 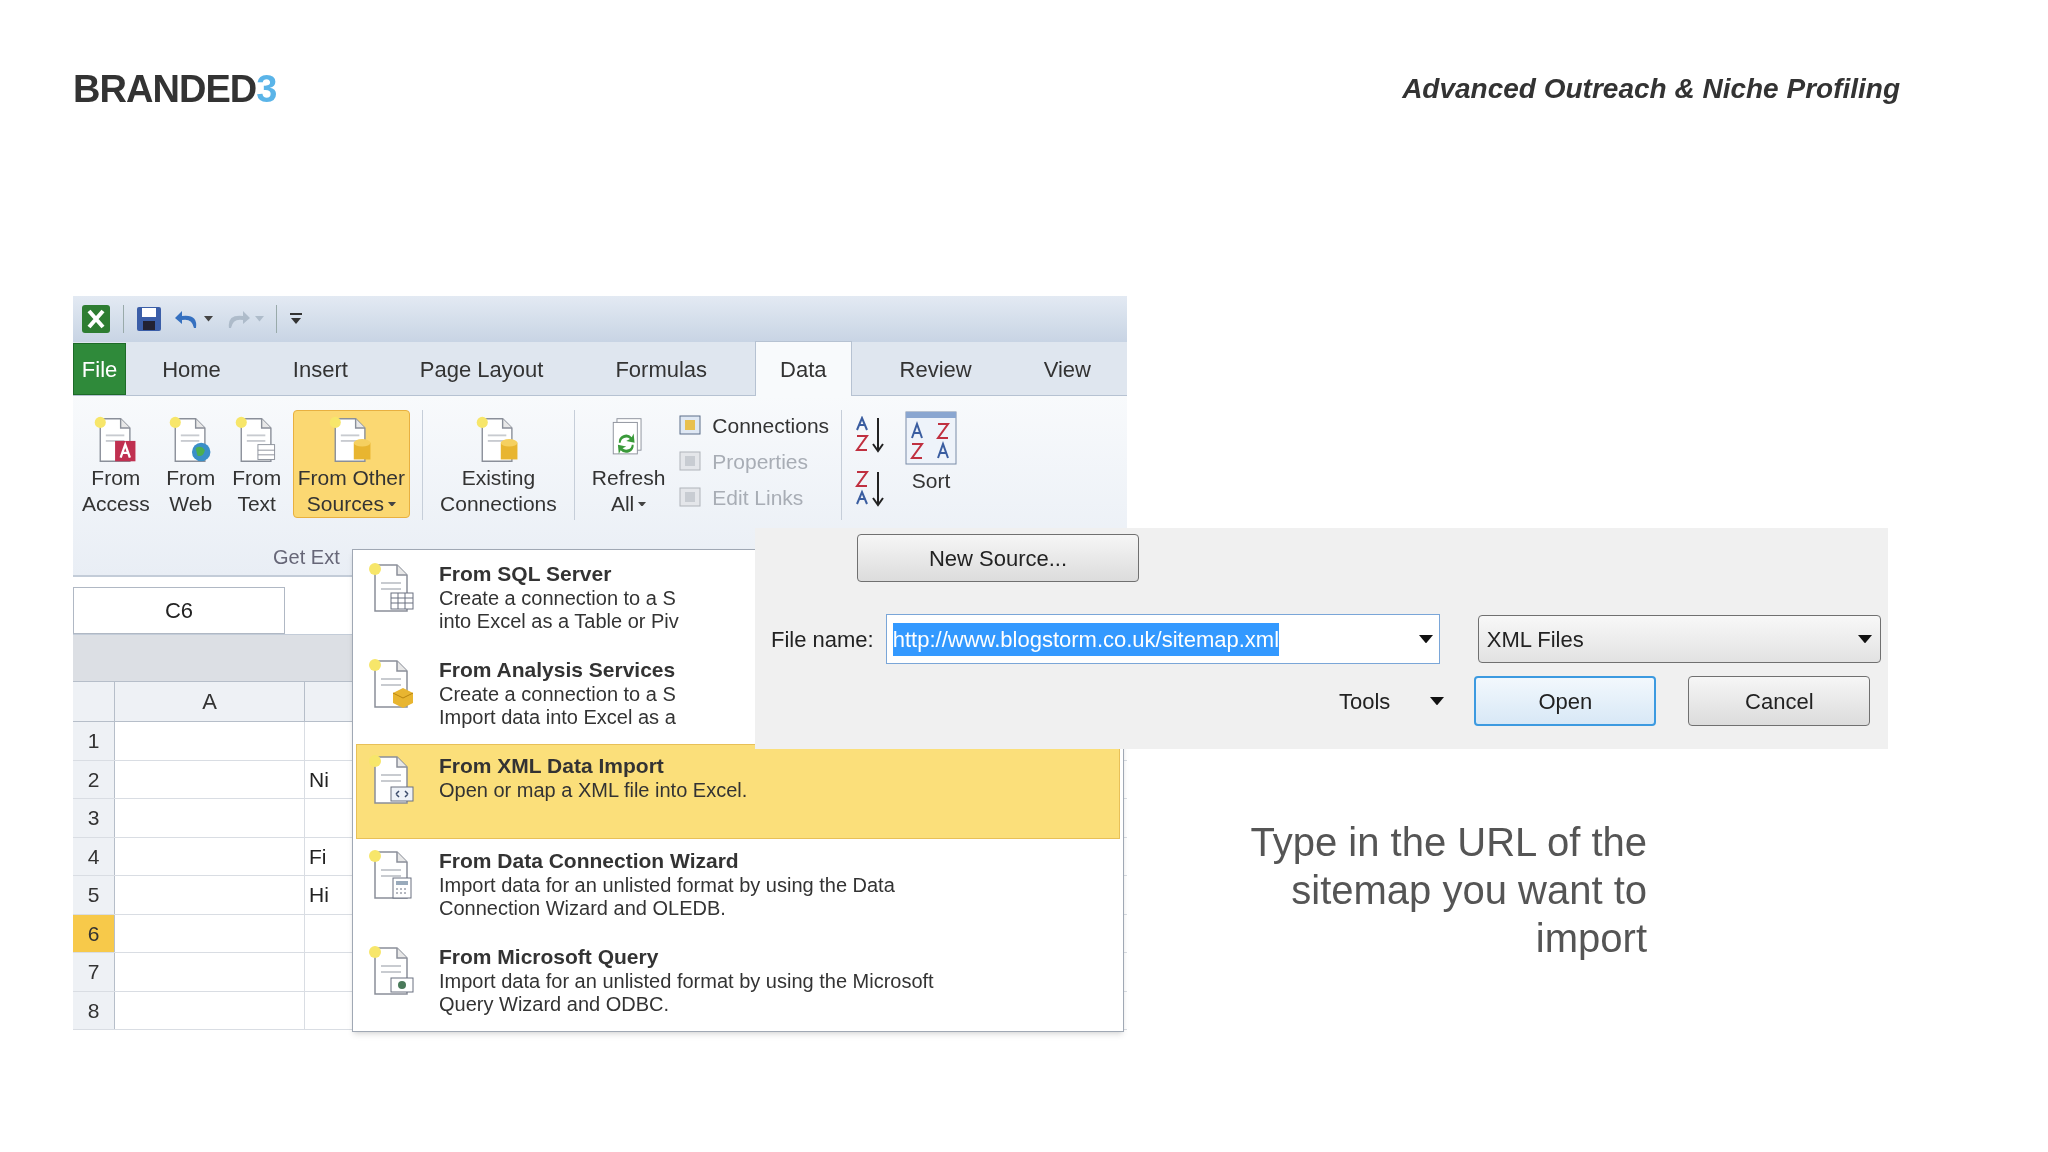 What do you see at coordinates (190, 464) in the screenshot?
I see `ribbon-button: From Web` at bounding box center [190, 464].